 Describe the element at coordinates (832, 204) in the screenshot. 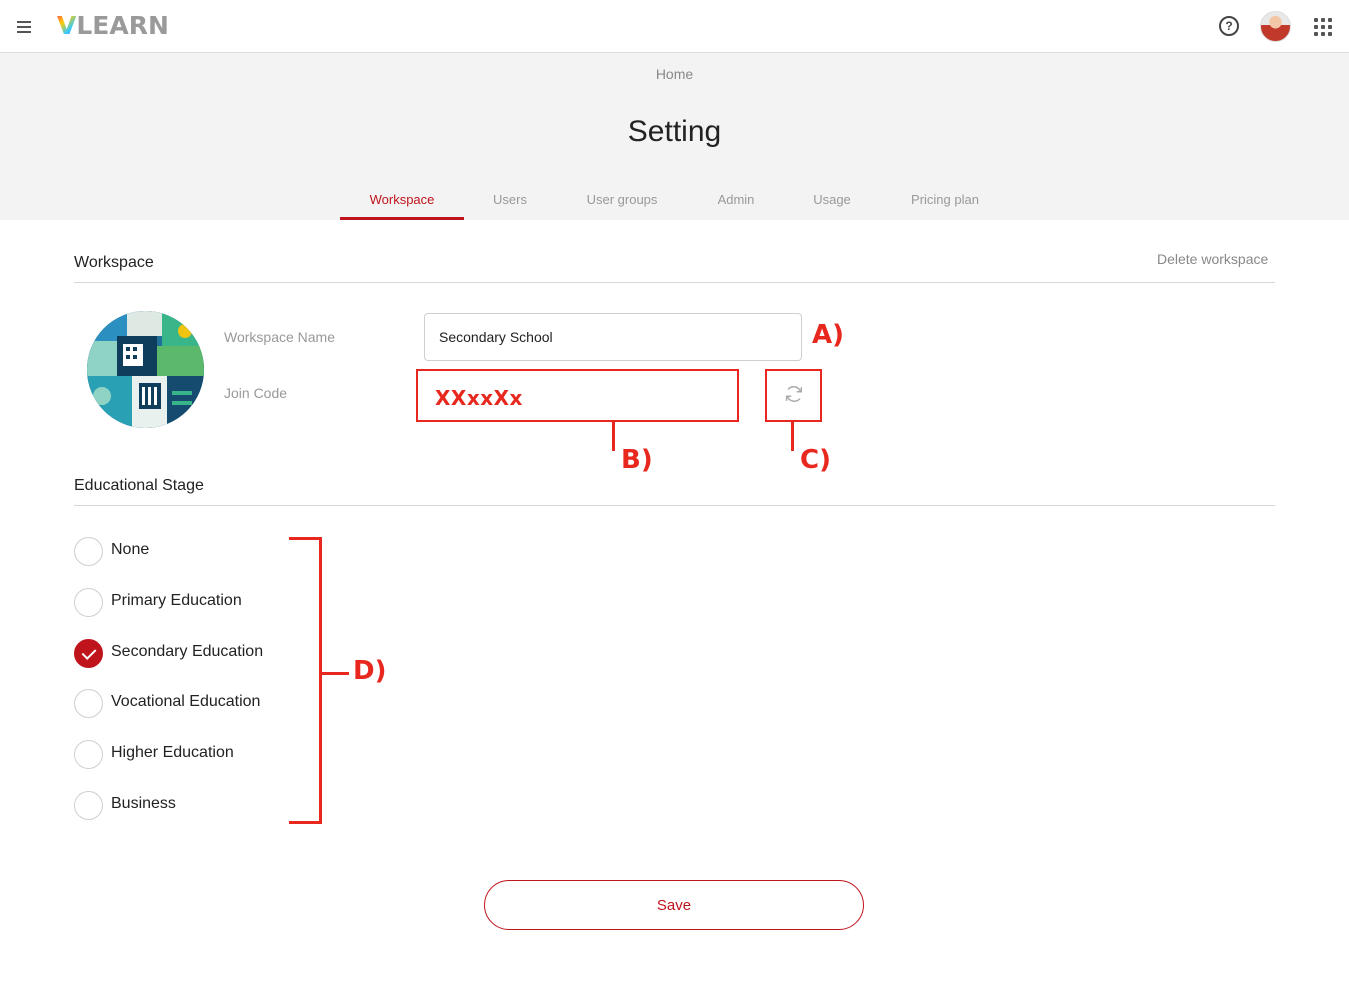

I see `tab-usage: Usage` at that location.